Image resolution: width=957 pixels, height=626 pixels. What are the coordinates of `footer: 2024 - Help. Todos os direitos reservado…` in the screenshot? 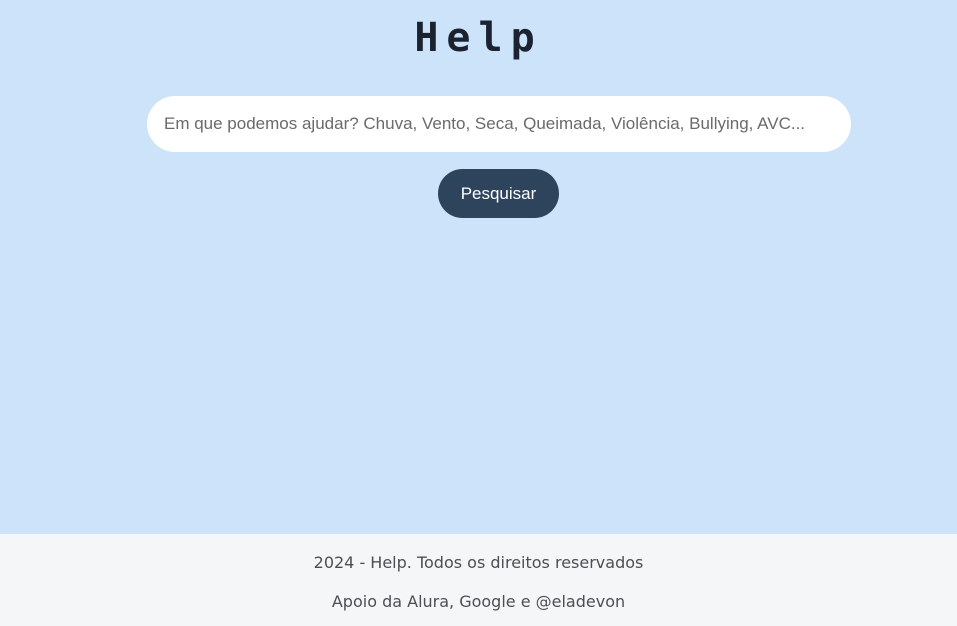 It's located at (478, 580).